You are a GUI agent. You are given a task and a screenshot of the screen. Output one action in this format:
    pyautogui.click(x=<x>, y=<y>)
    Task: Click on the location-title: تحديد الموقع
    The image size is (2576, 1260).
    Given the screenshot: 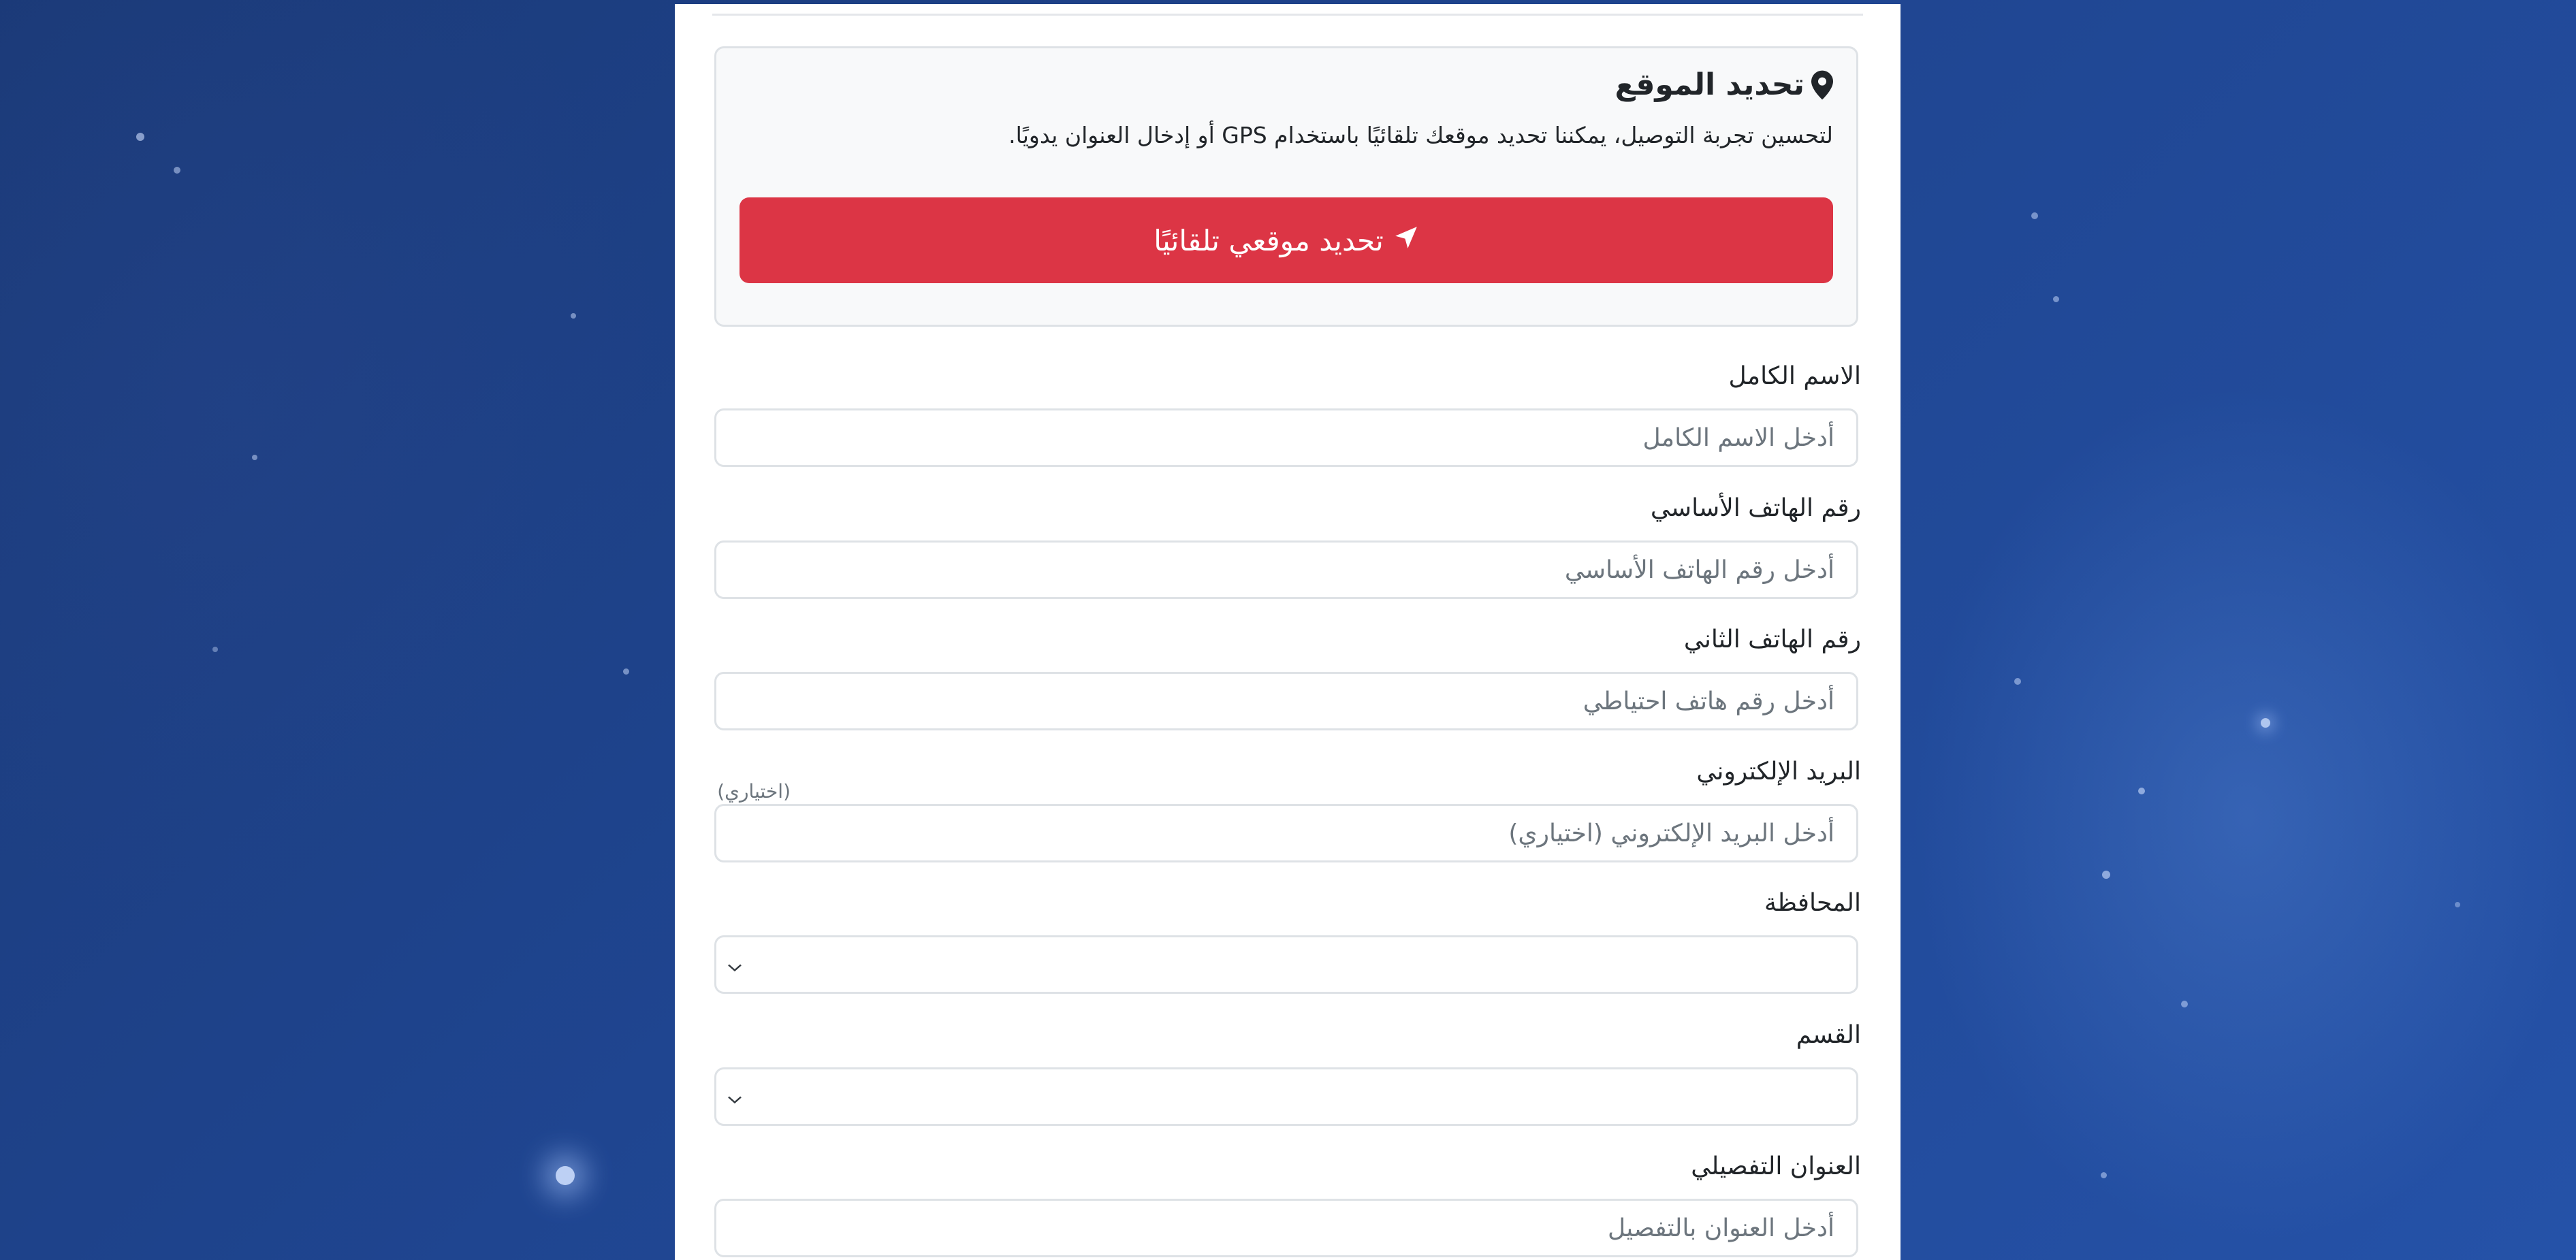 What is the action you would take?
    pyautogui.click(x=1724, y=85)
    